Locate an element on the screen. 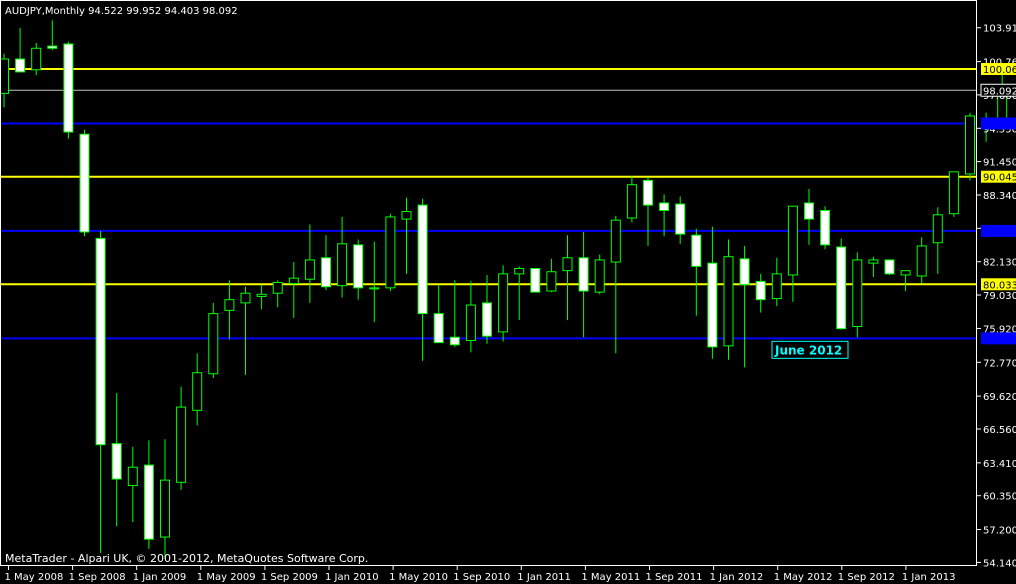  x-tick-label: 1 May 2011 is located at coordinates (610, 577).